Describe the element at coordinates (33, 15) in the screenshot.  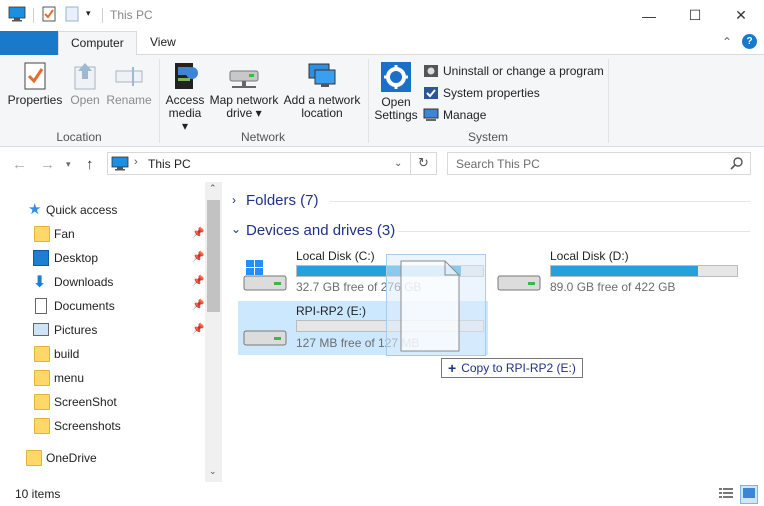
I see `divider` at that location.